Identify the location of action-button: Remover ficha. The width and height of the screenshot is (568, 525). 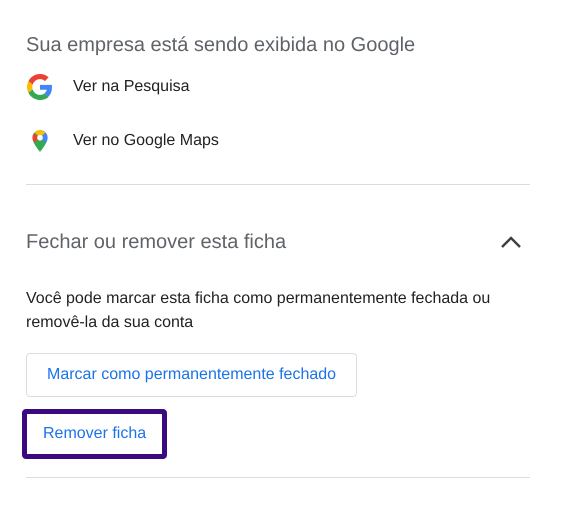
(95, 434).